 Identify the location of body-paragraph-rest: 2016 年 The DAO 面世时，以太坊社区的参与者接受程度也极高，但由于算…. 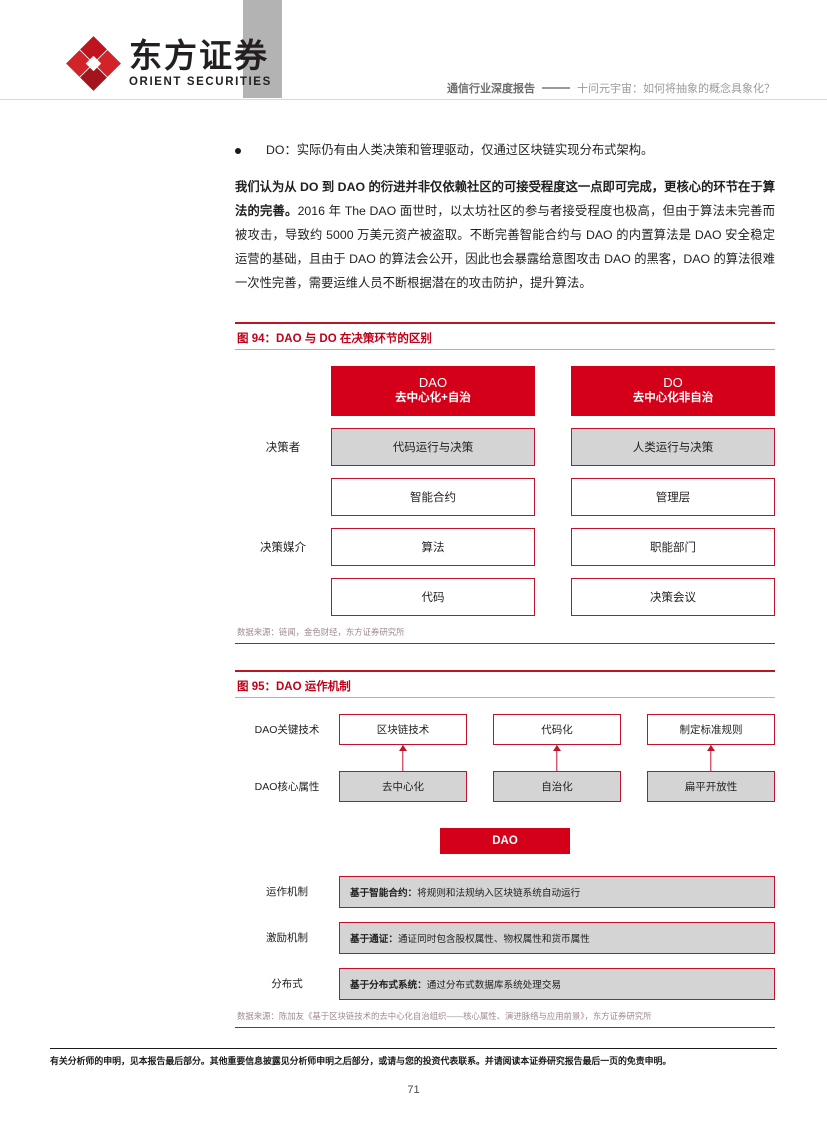
(505, 247).